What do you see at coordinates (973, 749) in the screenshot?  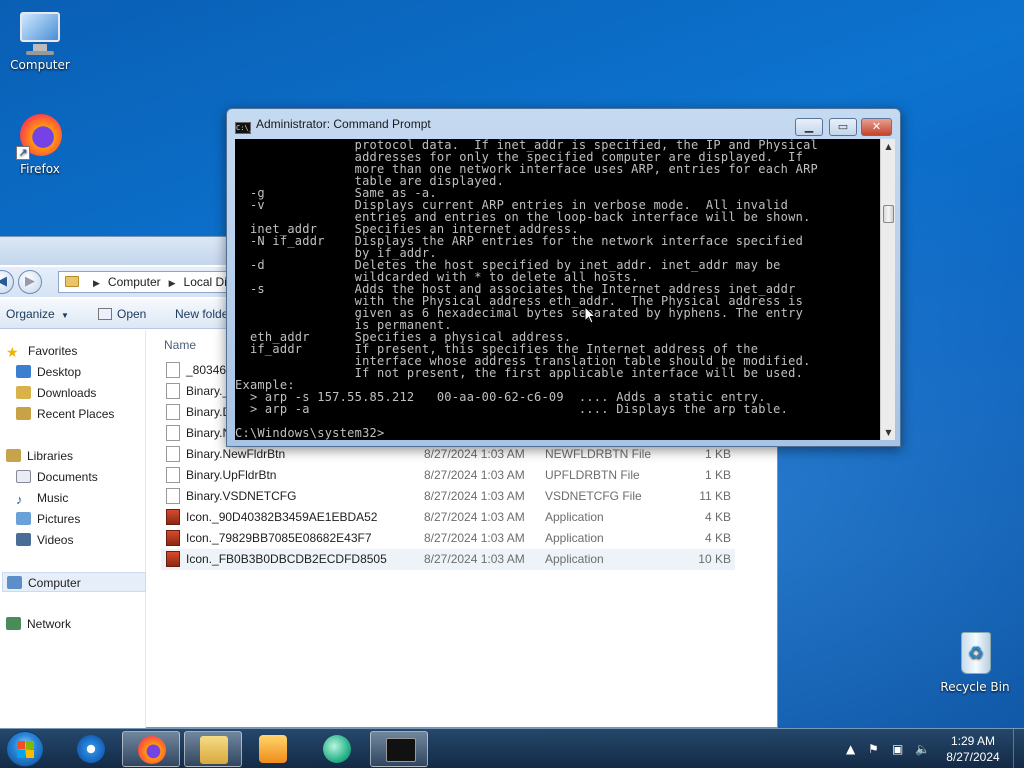 I see `clock: 1:29 AM 8/27/2024` at bounding box center [973, 749].